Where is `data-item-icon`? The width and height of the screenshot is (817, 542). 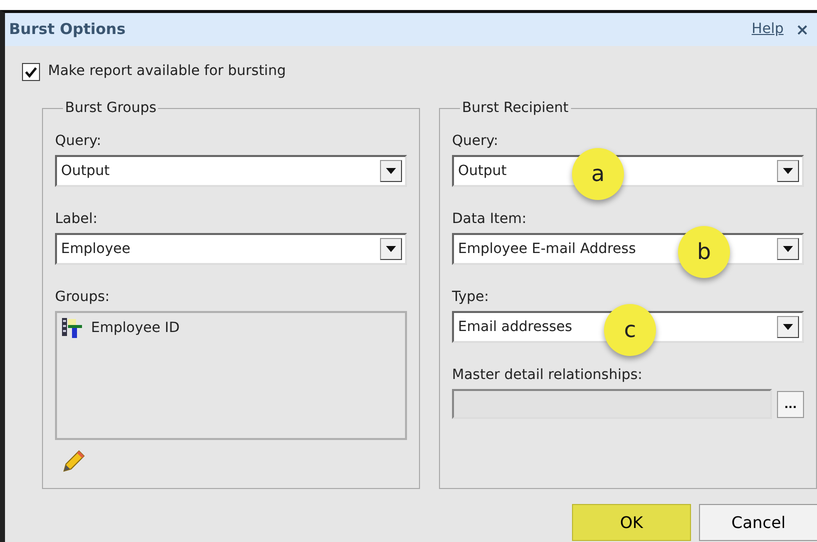 data-item-icon is located at coordinates (72, 328).